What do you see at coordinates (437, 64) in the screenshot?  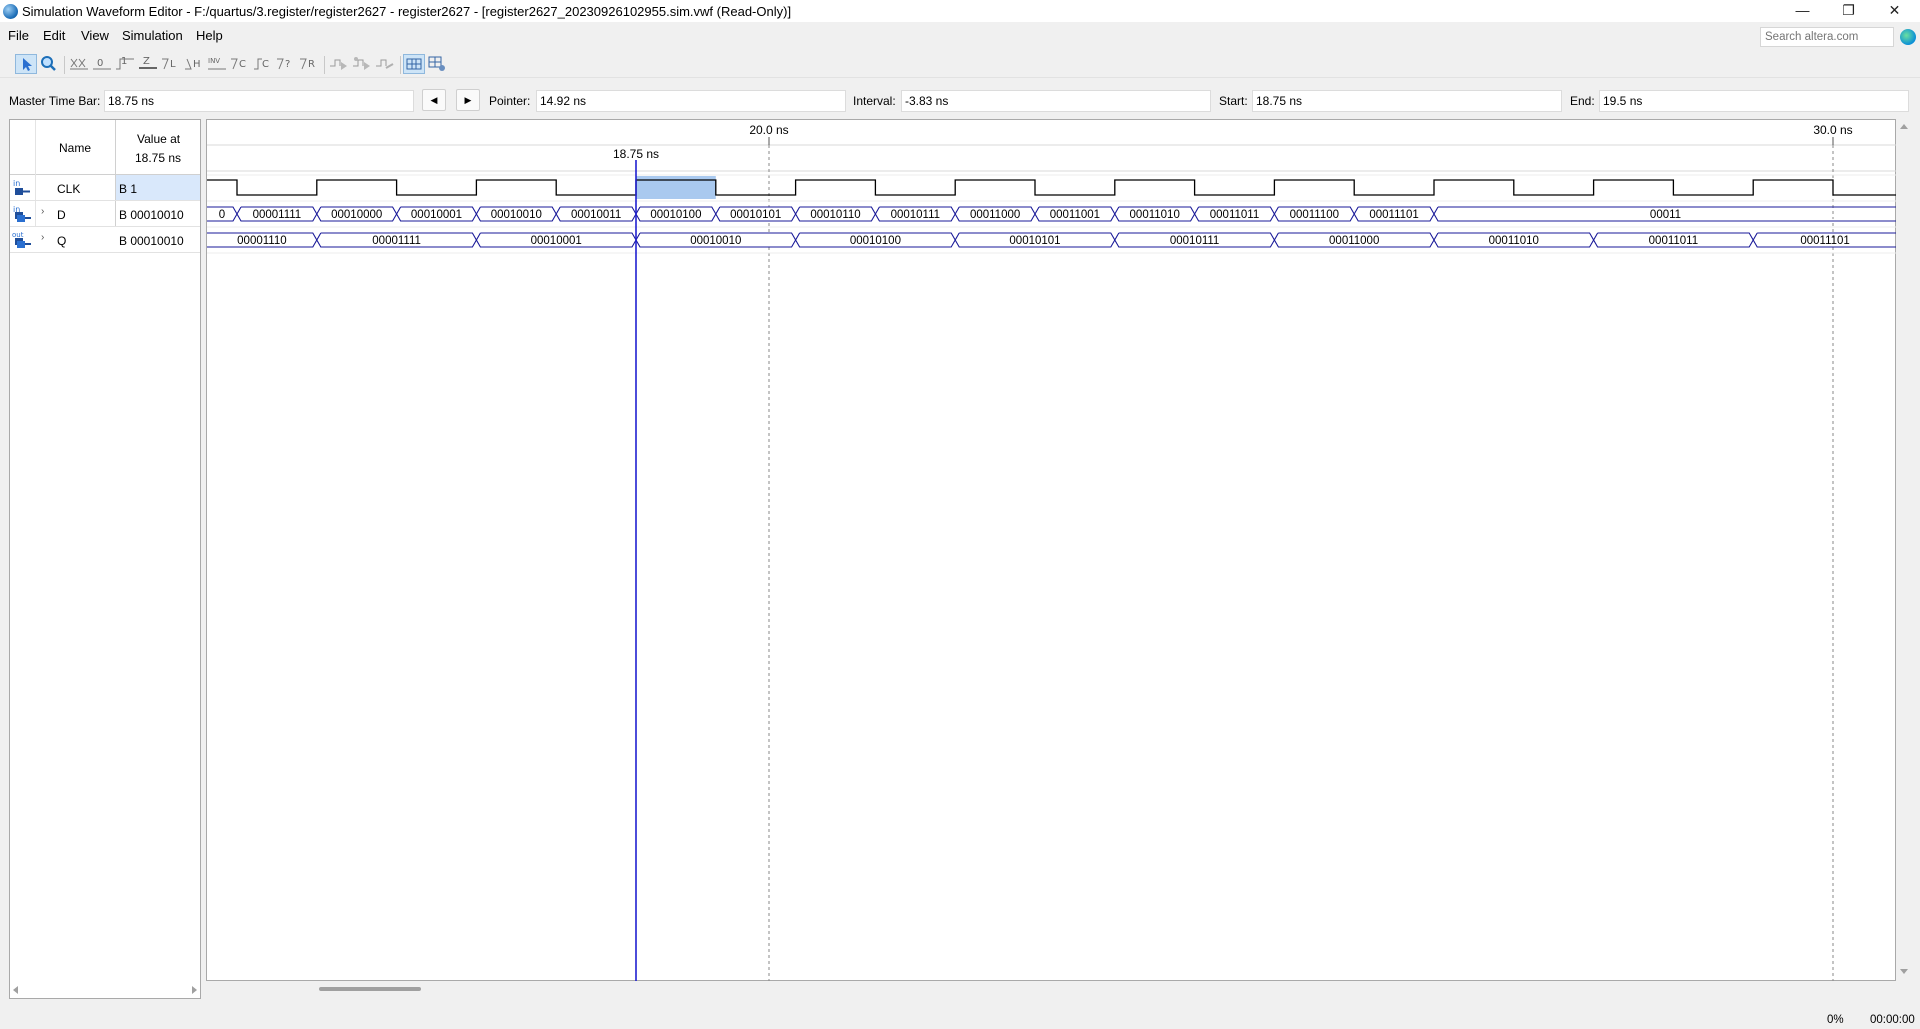 I see `grid-settings-icon` at bounding box center [437, 64].